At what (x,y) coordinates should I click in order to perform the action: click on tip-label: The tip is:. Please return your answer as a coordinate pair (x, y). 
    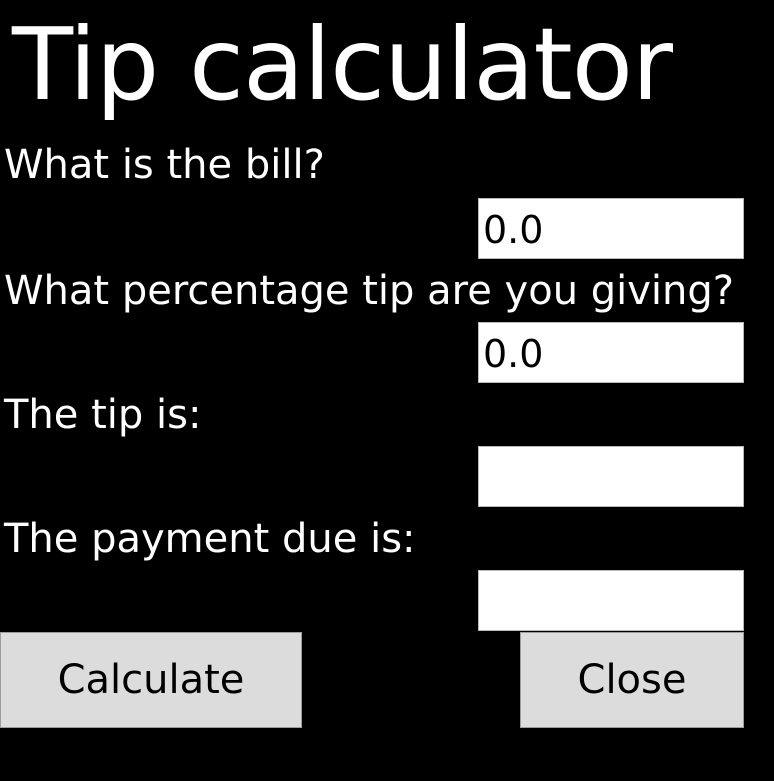
    Looking at the image, I should click on (103, 415).